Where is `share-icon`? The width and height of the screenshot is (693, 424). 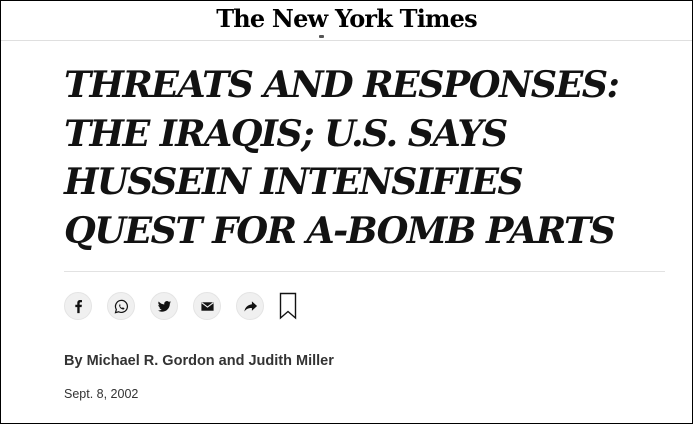
share-icon is located at coordinates (250, 306).